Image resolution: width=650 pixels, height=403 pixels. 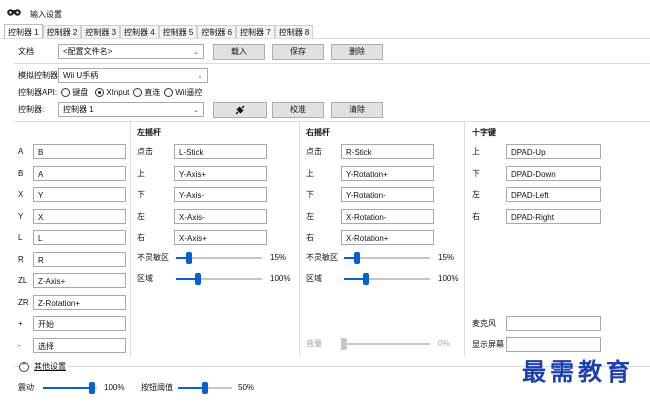 What do you see at coordinates (79, 259) in the screenshot?
I see `button-mapping-field: R` at bounding box center [79, 259].